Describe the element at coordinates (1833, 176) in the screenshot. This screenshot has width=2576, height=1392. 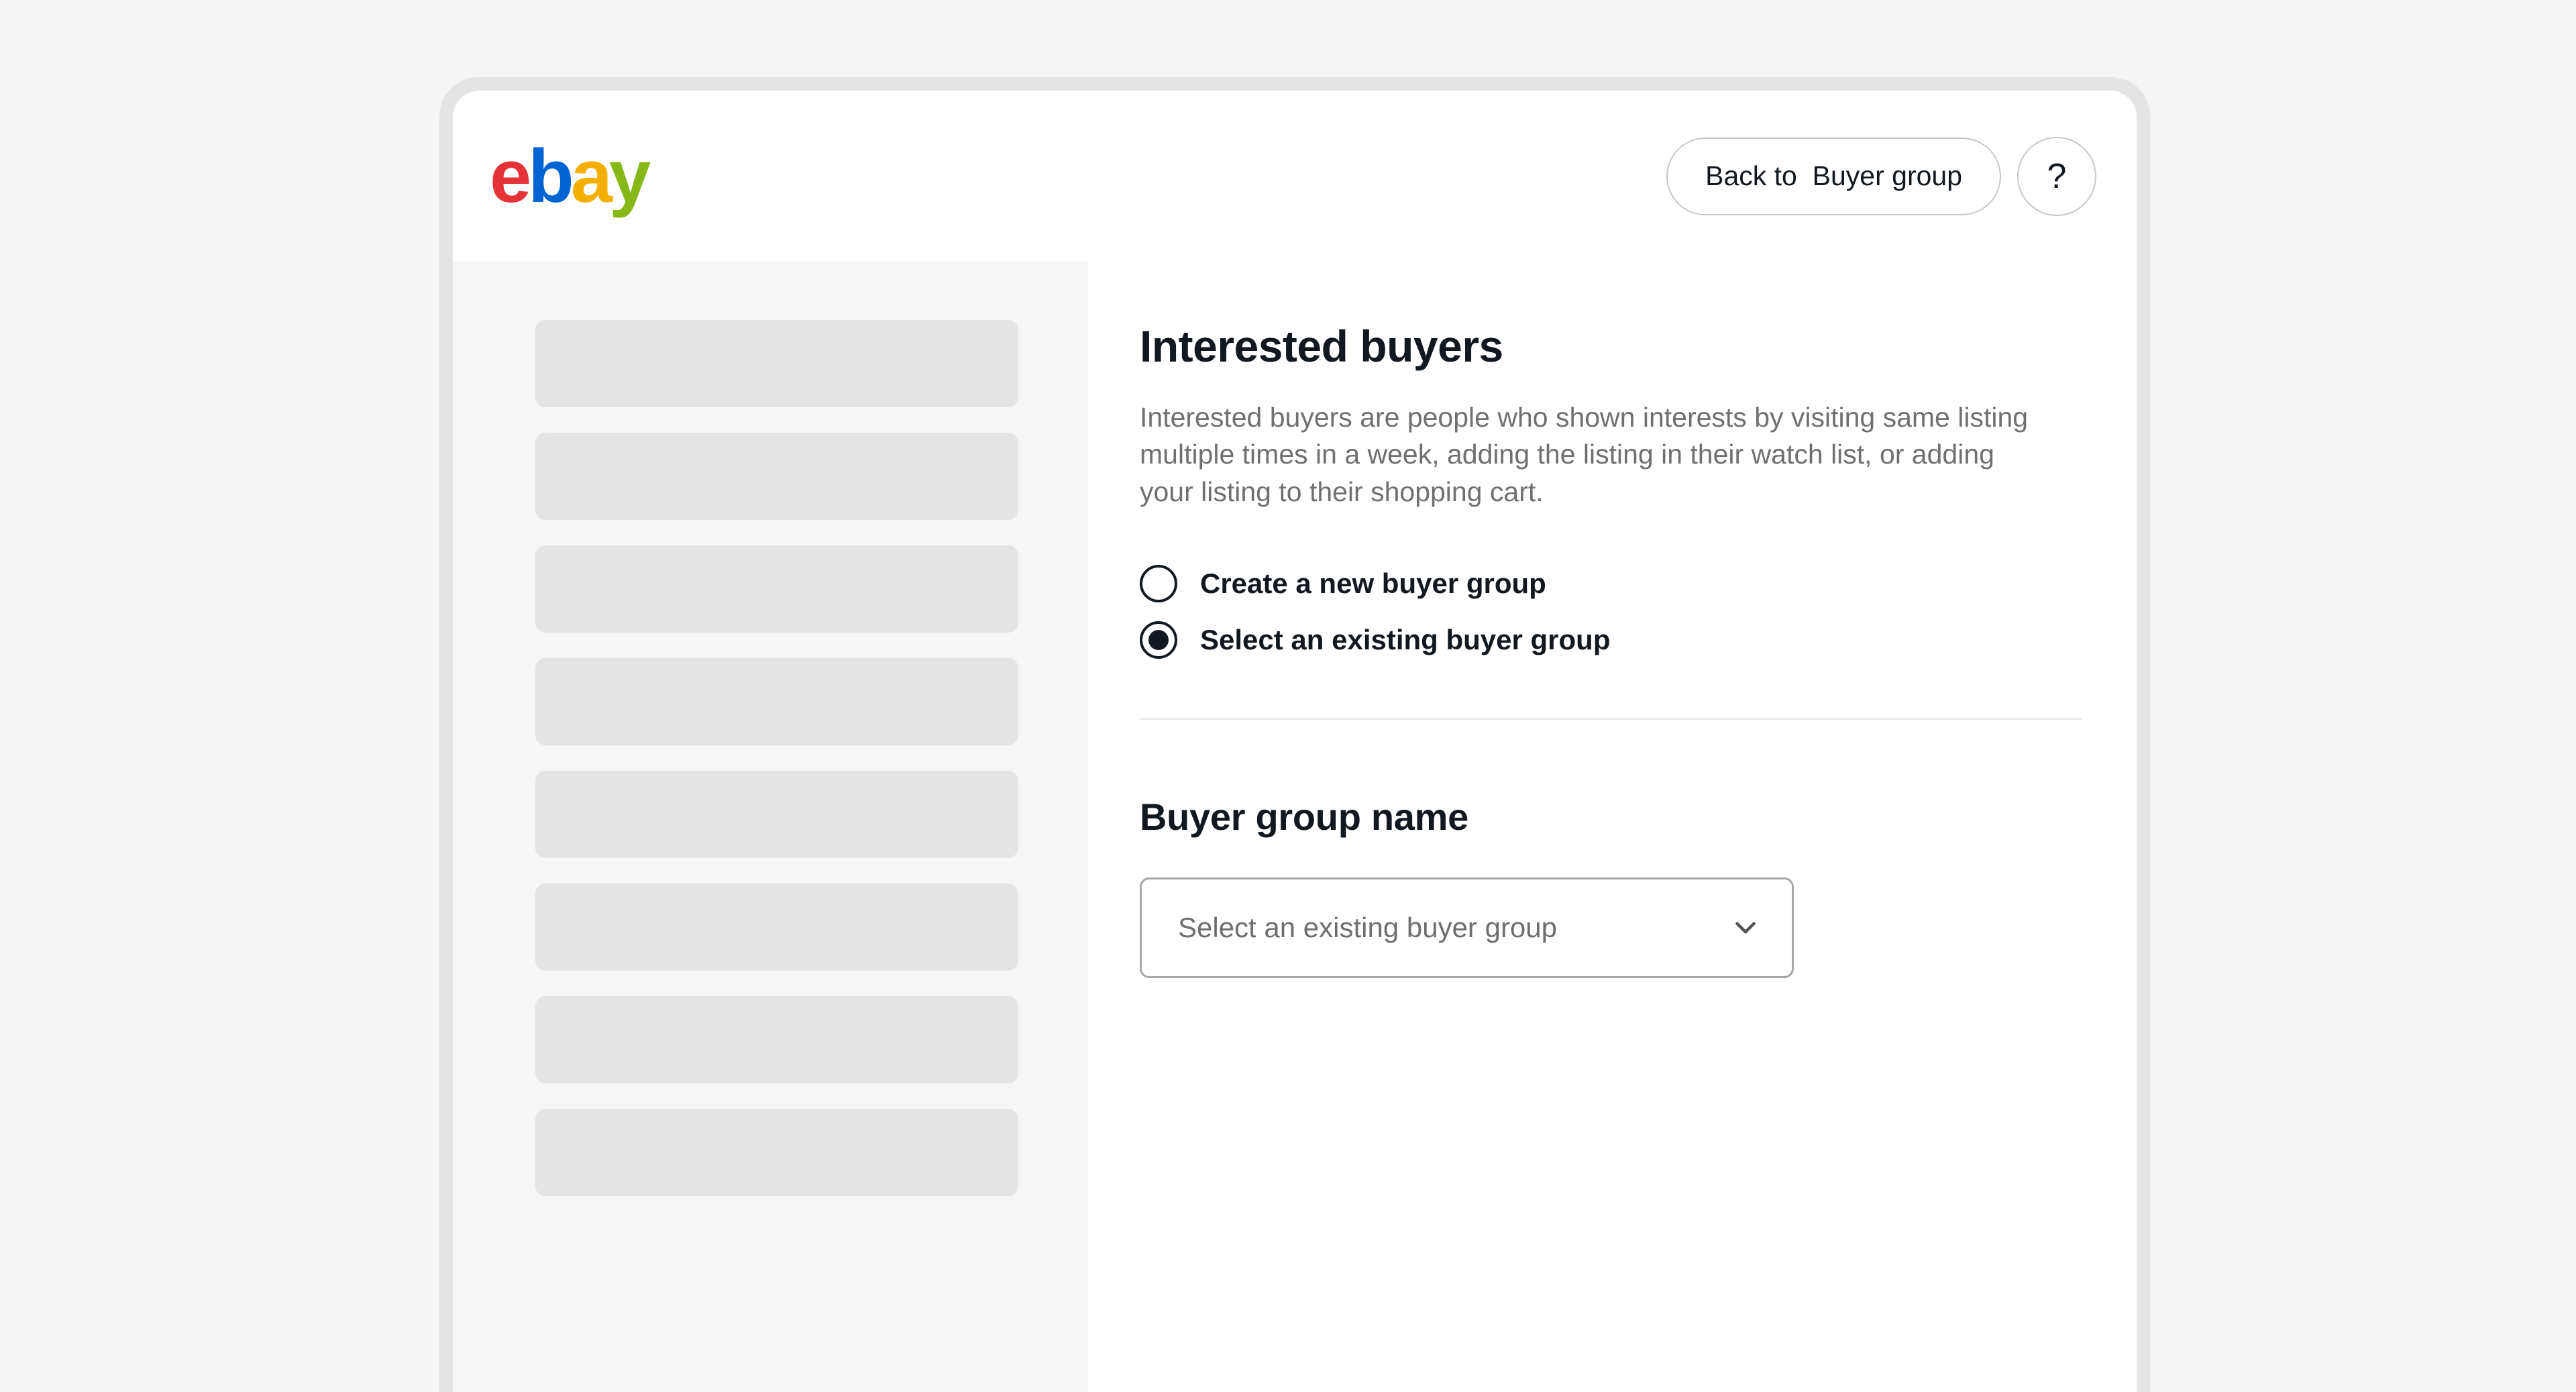
I see `back-to-buyer-group-button: Back to Buyer group` at that location.